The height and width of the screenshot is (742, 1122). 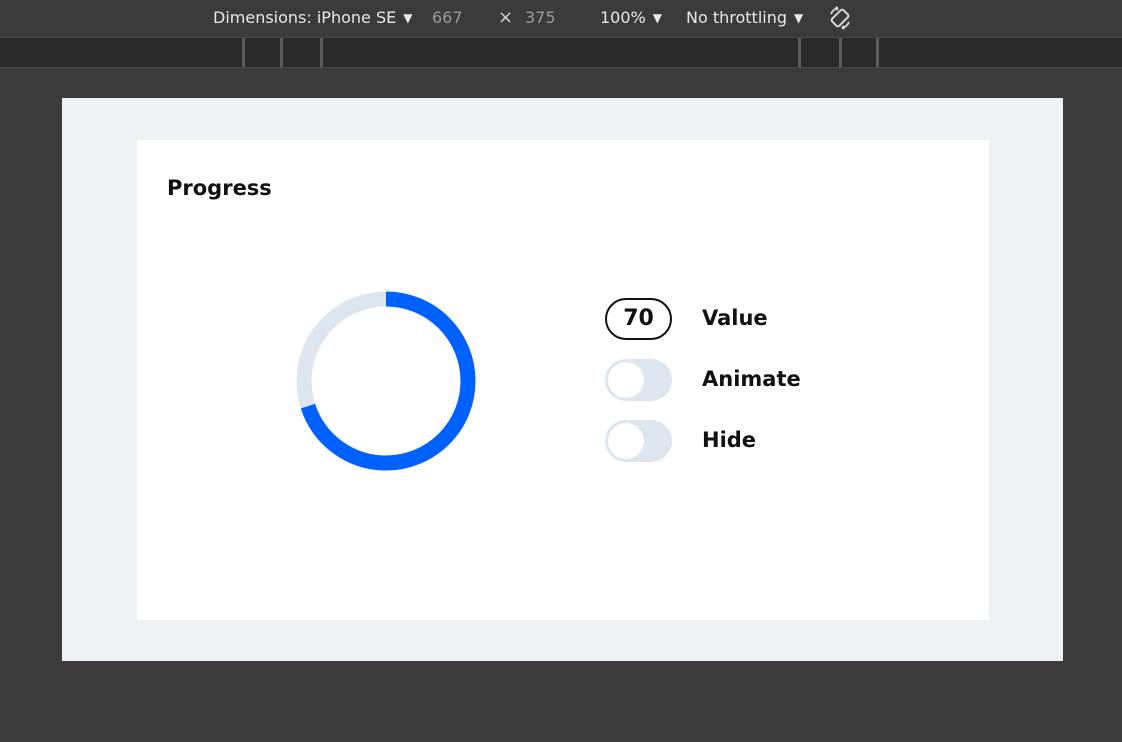 What do you see at coordinates (540, 18) in the screenshot?
I see `height-input: 375` at bounding box center [540, 18].